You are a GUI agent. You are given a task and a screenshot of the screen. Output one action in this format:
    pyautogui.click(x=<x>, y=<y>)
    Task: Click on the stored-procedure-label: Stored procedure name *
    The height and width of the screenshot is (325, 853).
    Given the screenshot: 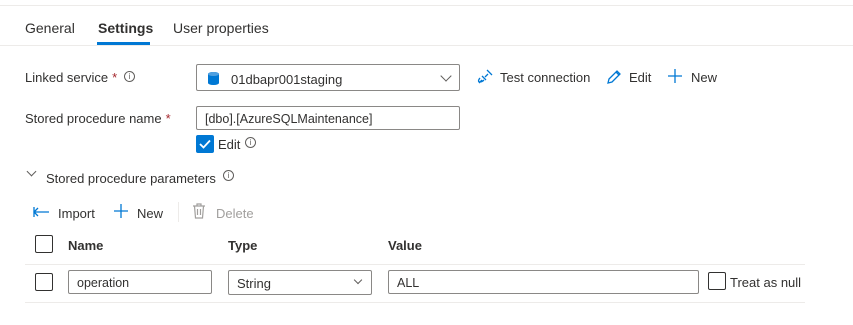 What is the action you would take?
    pyautogui.click(x=98, y=118)
    